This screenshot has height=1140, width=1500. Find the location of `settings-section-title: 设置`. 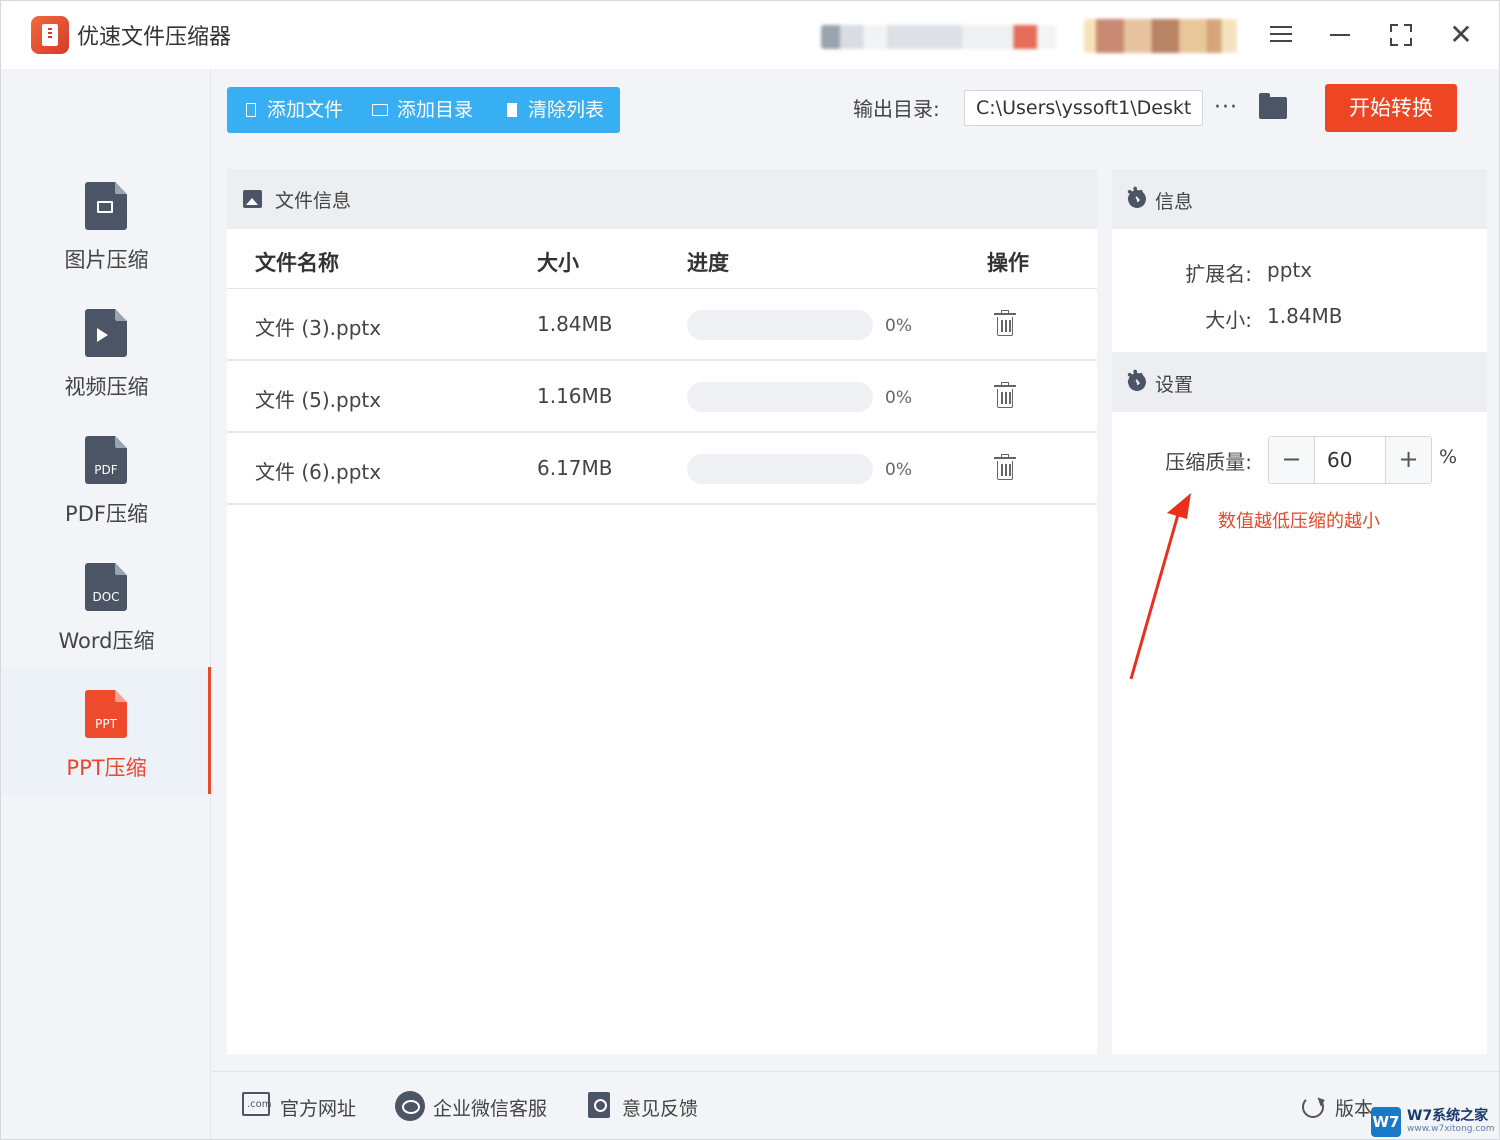

settings-section-title: 设置 is located at coordinates (1174, 385).